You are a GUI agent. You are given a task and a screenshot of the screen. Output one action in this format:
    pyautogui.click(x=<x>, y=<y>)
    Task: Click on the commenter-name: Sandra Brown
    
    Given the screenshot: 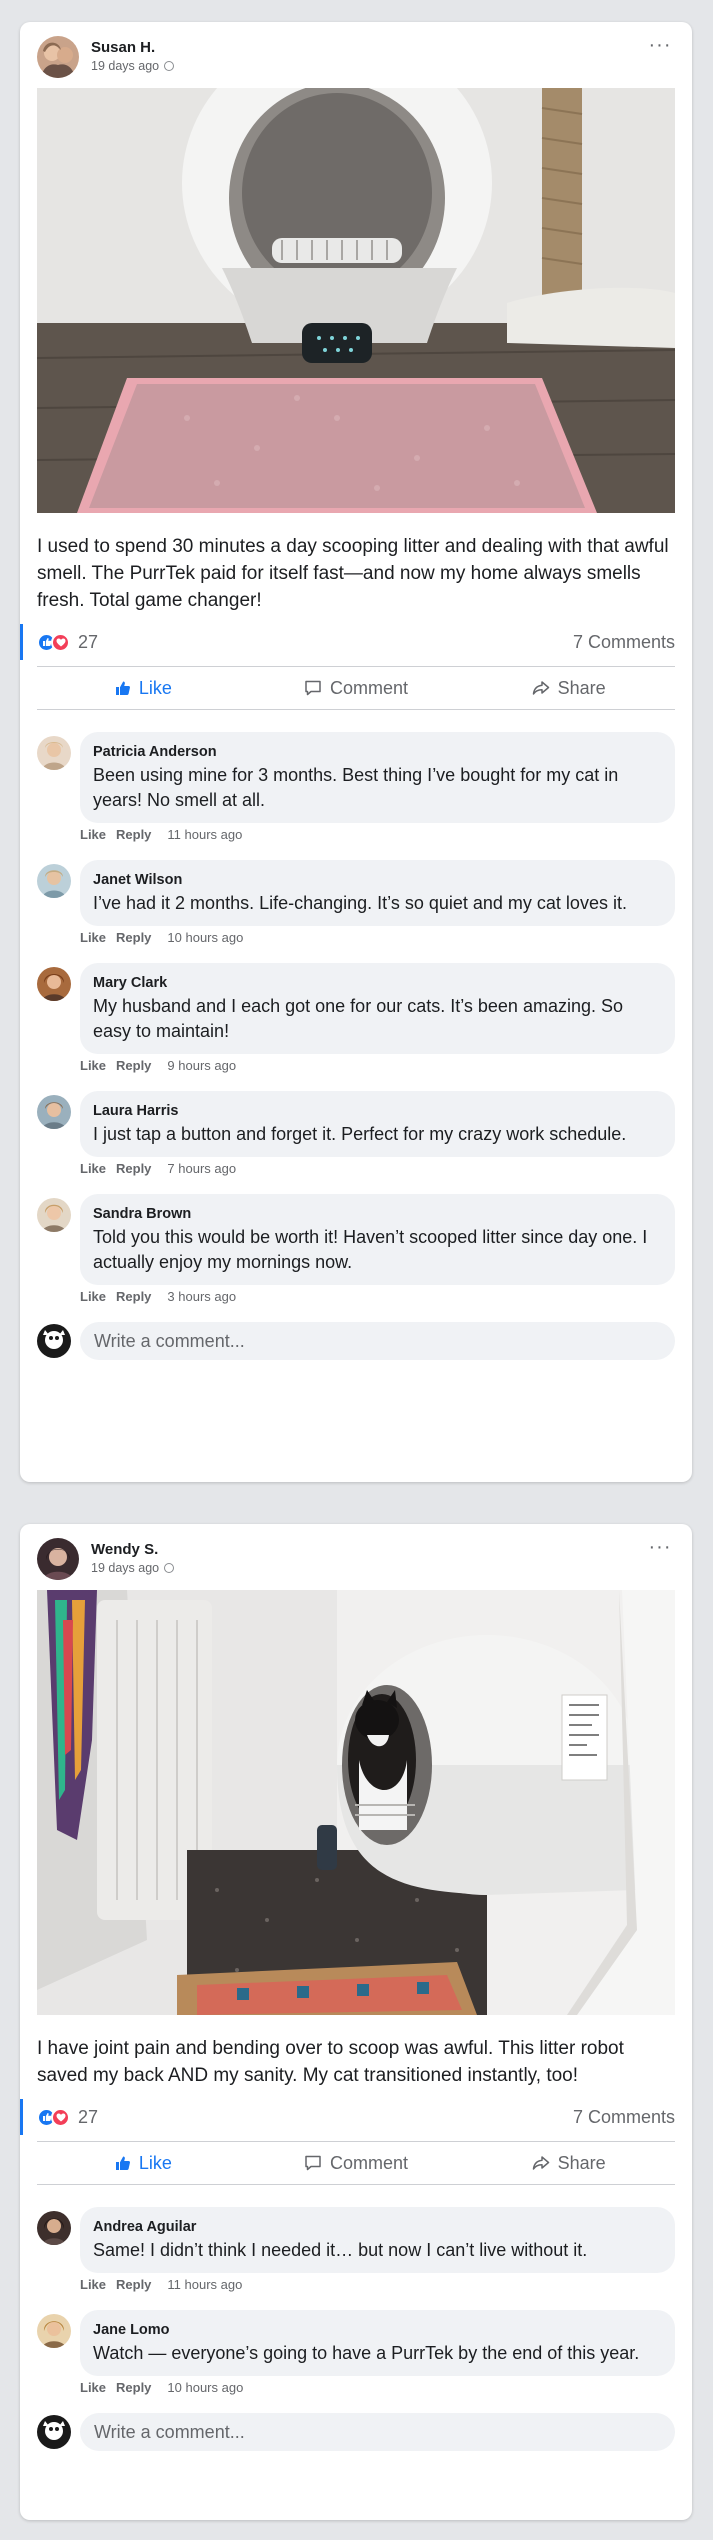 What is the action you would take?
    pyautogui.click(x=377, y=1214)
    